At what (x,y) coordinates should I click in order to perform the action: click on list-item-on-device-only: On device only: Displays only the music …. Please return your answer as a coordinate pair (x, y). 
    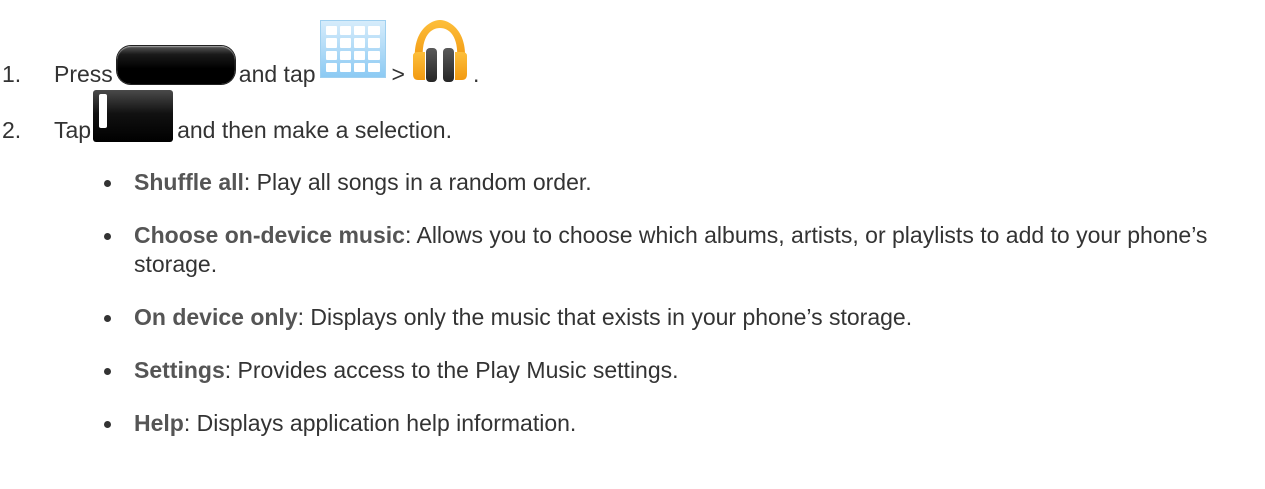
    Looking at the image, I should click on (679, 317).